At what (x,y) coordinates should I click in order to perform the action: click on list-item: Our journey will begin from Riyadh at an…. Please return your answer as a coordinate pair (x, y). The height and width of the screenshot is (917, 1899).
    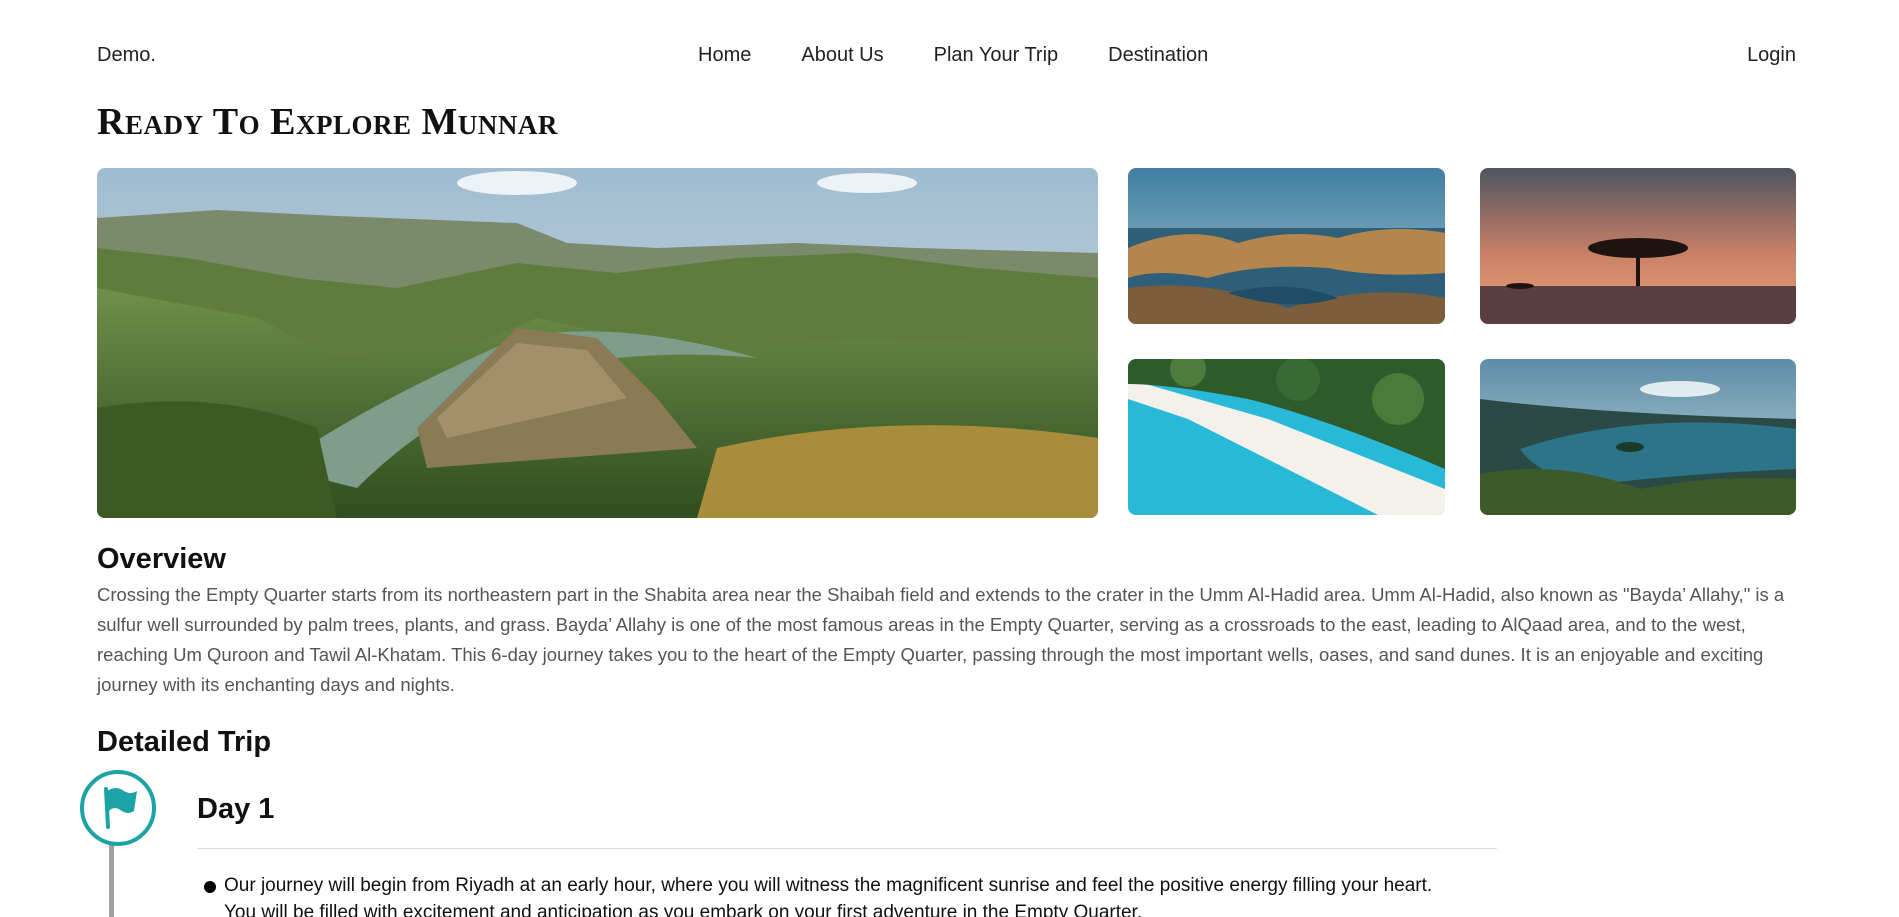
    Looking at the image, I should click on (834, 894).